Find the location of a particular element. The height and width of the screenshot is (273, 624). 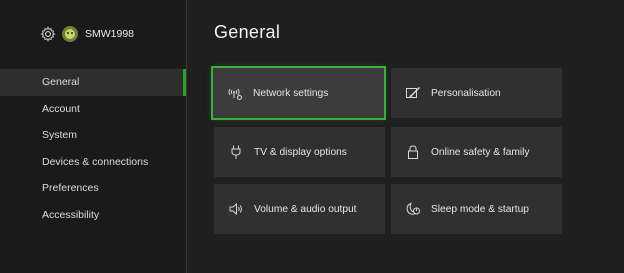

avatar is located at coordinates (70, 34).